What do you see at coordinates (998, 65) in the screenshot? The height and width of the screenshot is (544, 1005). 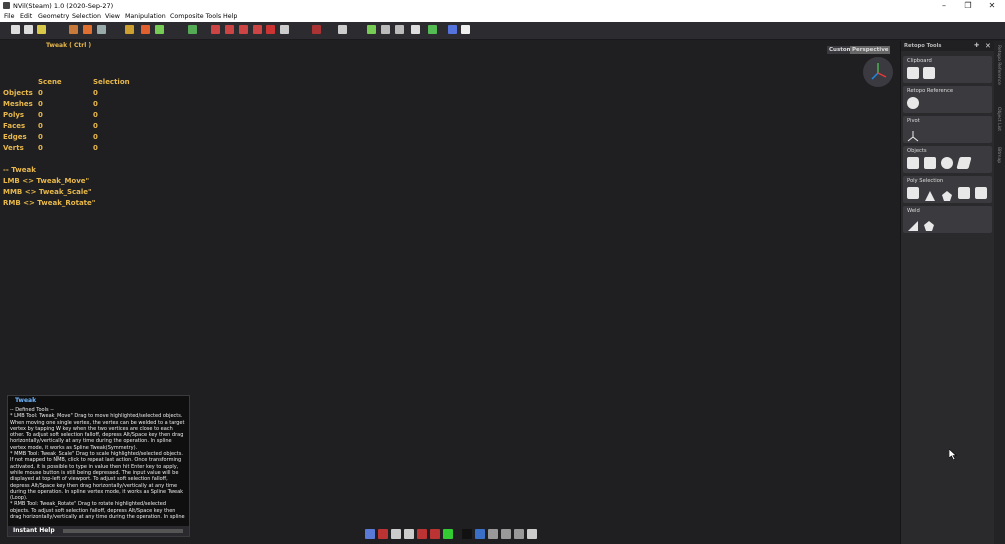 I see `side-tab-retopo-reference: Retopo Reference` at bounding box center [998, 65].